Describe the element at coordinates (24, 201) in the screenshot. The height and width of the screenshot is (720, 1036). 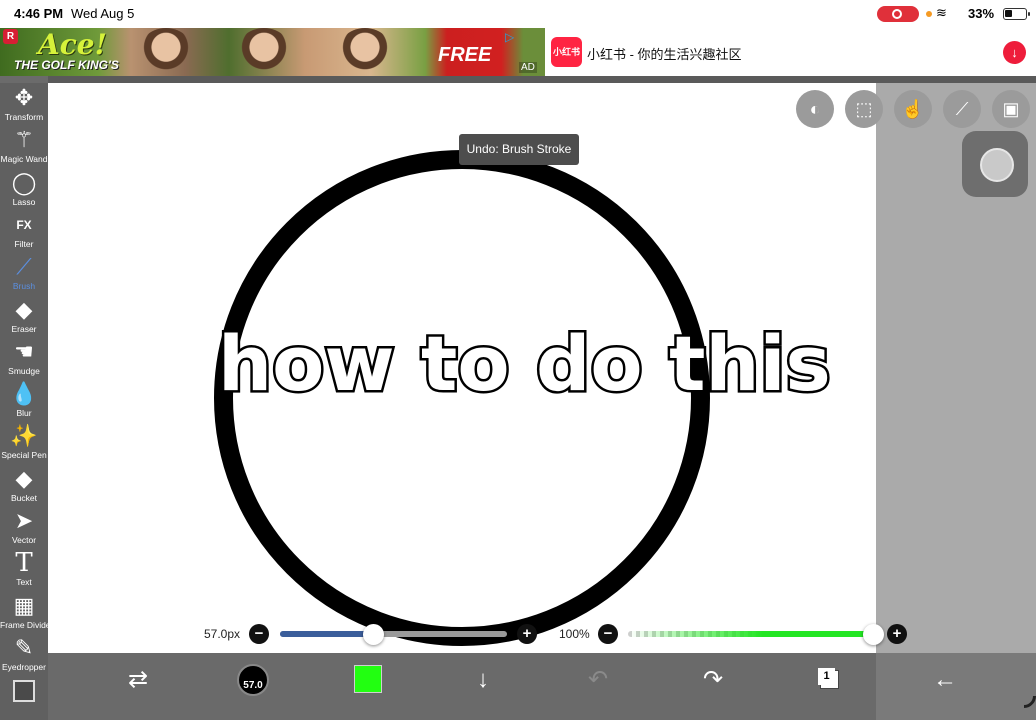
I see `tool-label: Lasso` at that location.